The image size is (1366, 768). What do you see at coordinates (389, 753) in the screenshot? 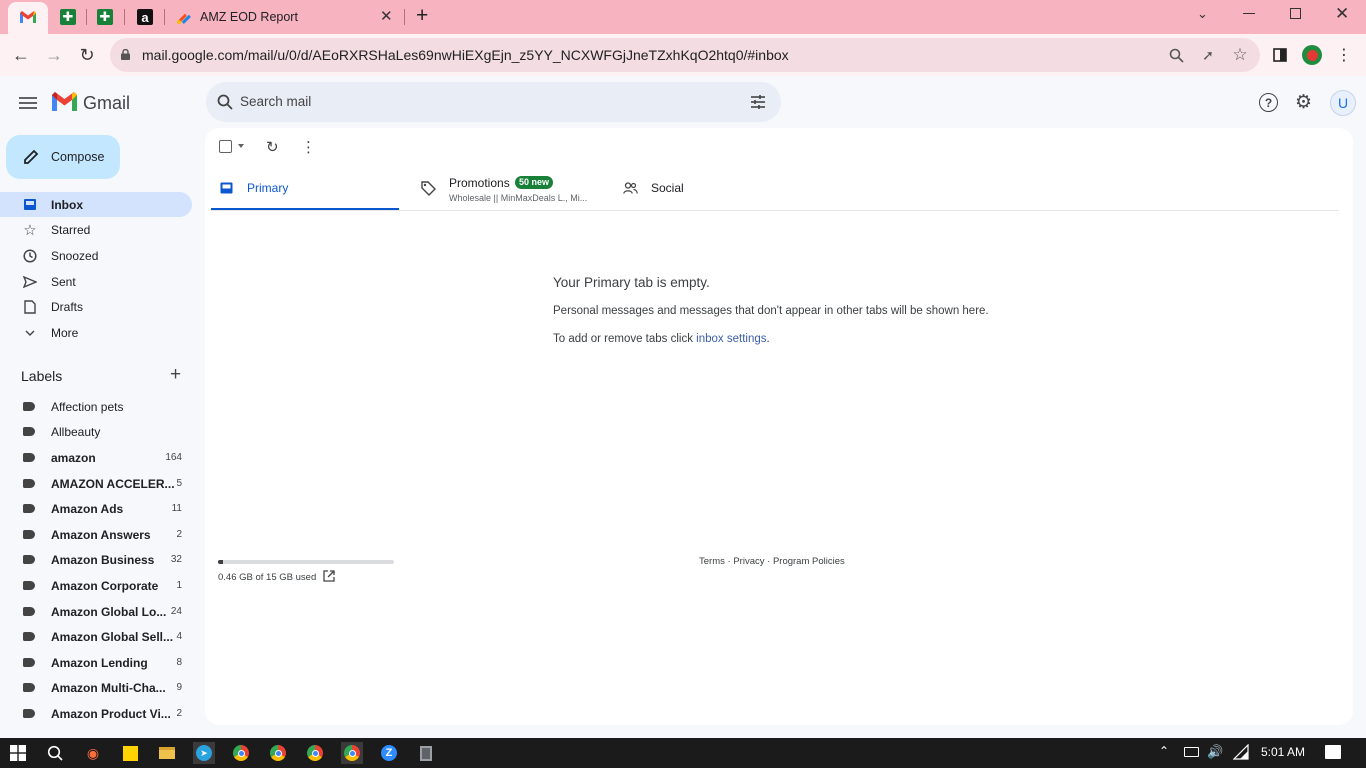
I see `zoom-app-icon: Z` at bounding box center [389, 753].